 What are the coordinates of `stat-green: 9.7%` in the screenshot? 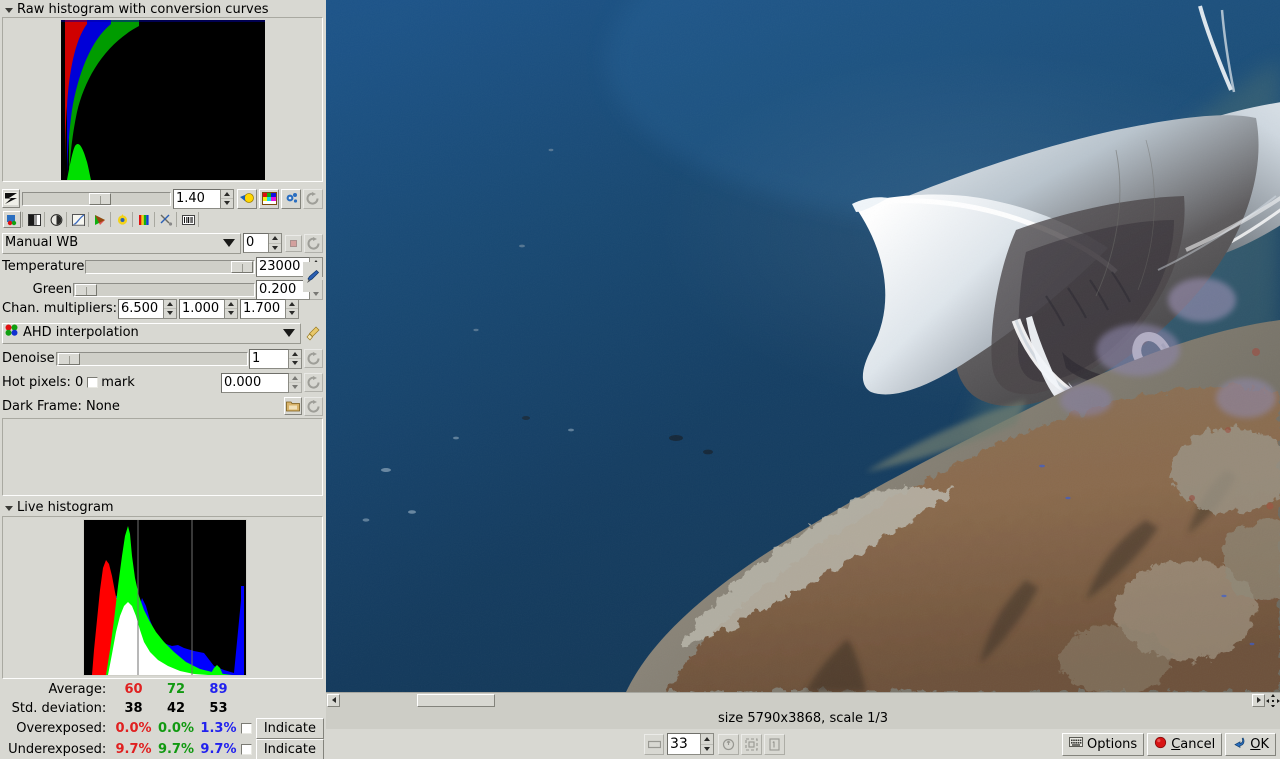 It's located at (176, 749).